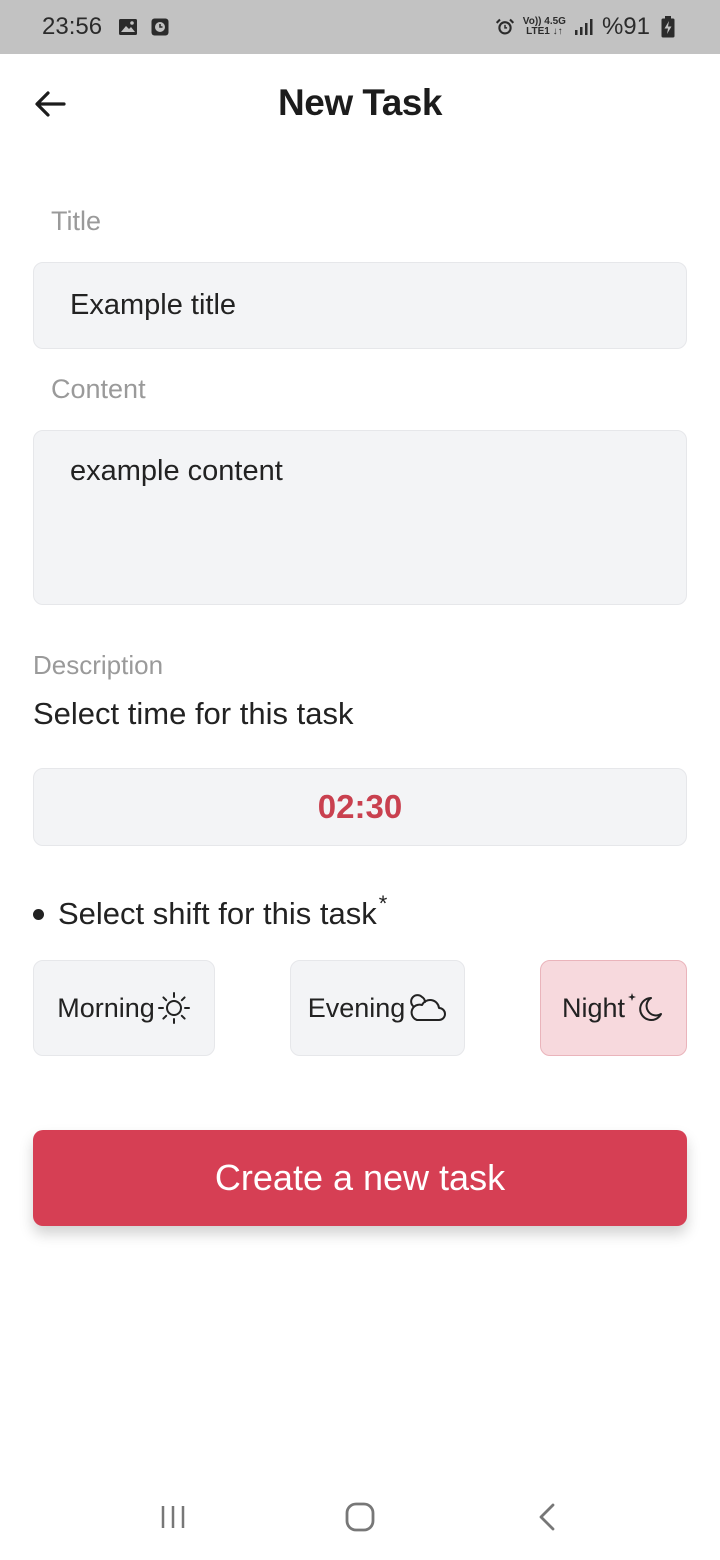  What do you see at coordinates (645, 1007) in the screenshot?
I see `moon-star-icon` at bounding box center [645, 1007].